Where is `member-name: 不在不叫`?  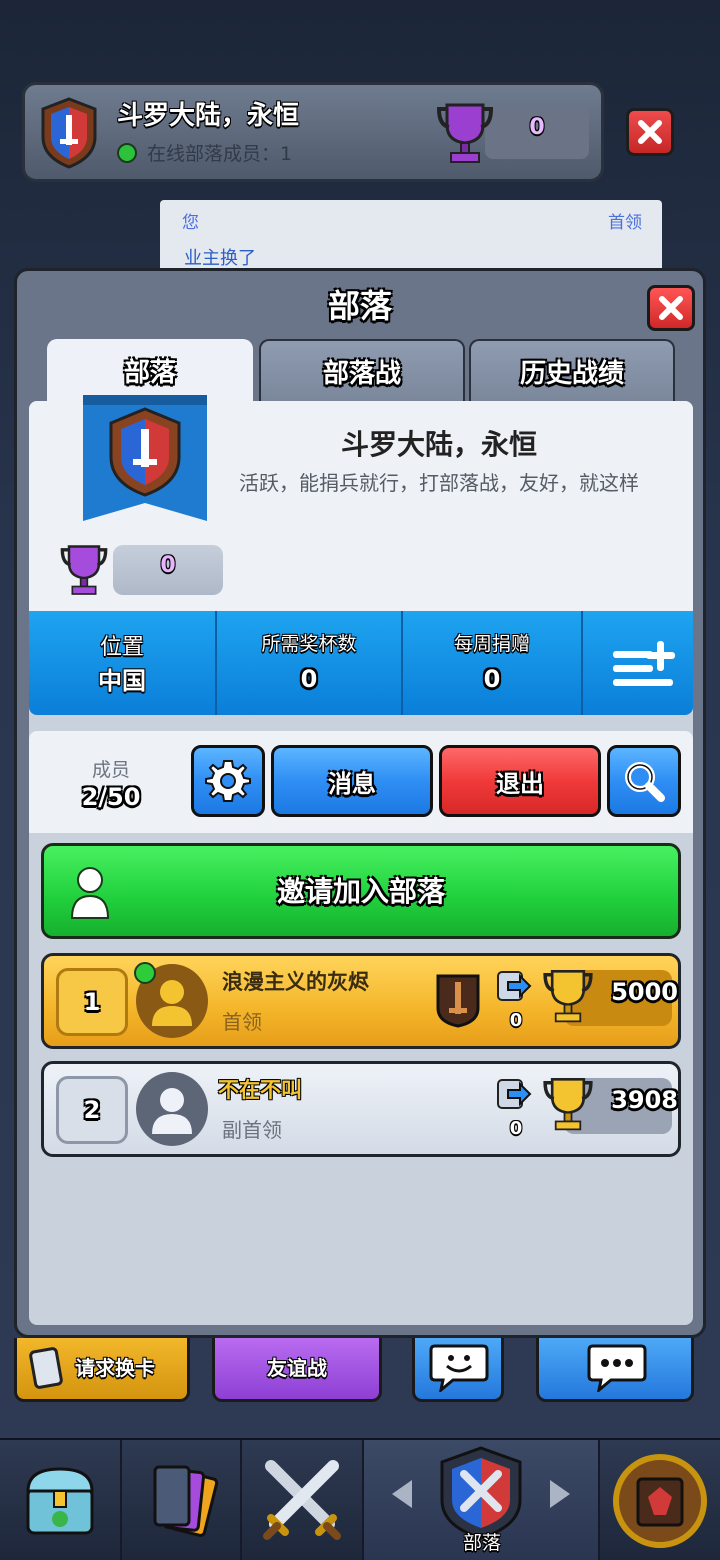
member-name: 不在不叫 is located at coordinates (260, 1090).